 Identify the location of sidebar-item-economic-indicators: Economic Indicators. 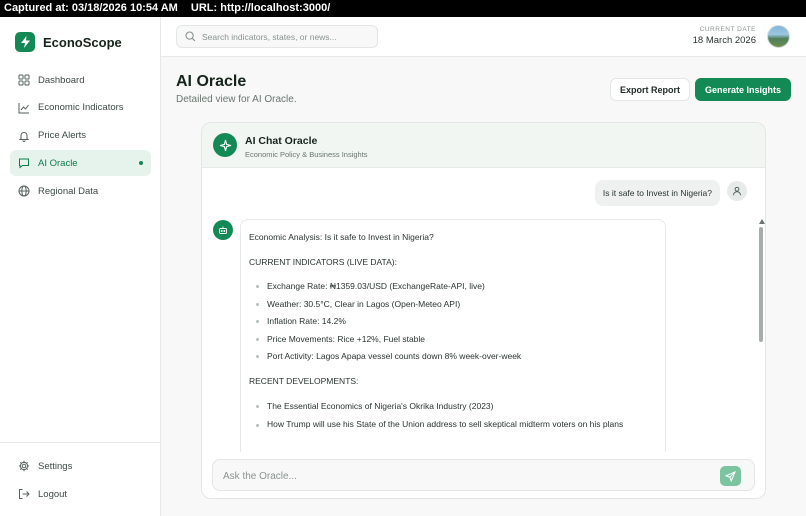
(80, 108).